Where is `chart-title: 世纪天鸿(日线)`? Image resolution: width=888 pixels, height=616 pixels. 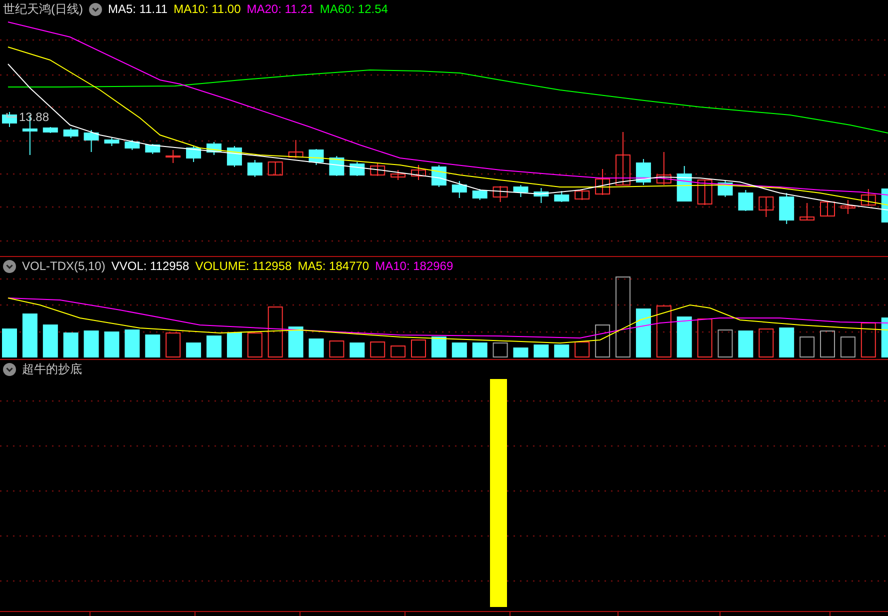
chart-title: 世纪天鸿(日线) is located at coordinates (43, 9).